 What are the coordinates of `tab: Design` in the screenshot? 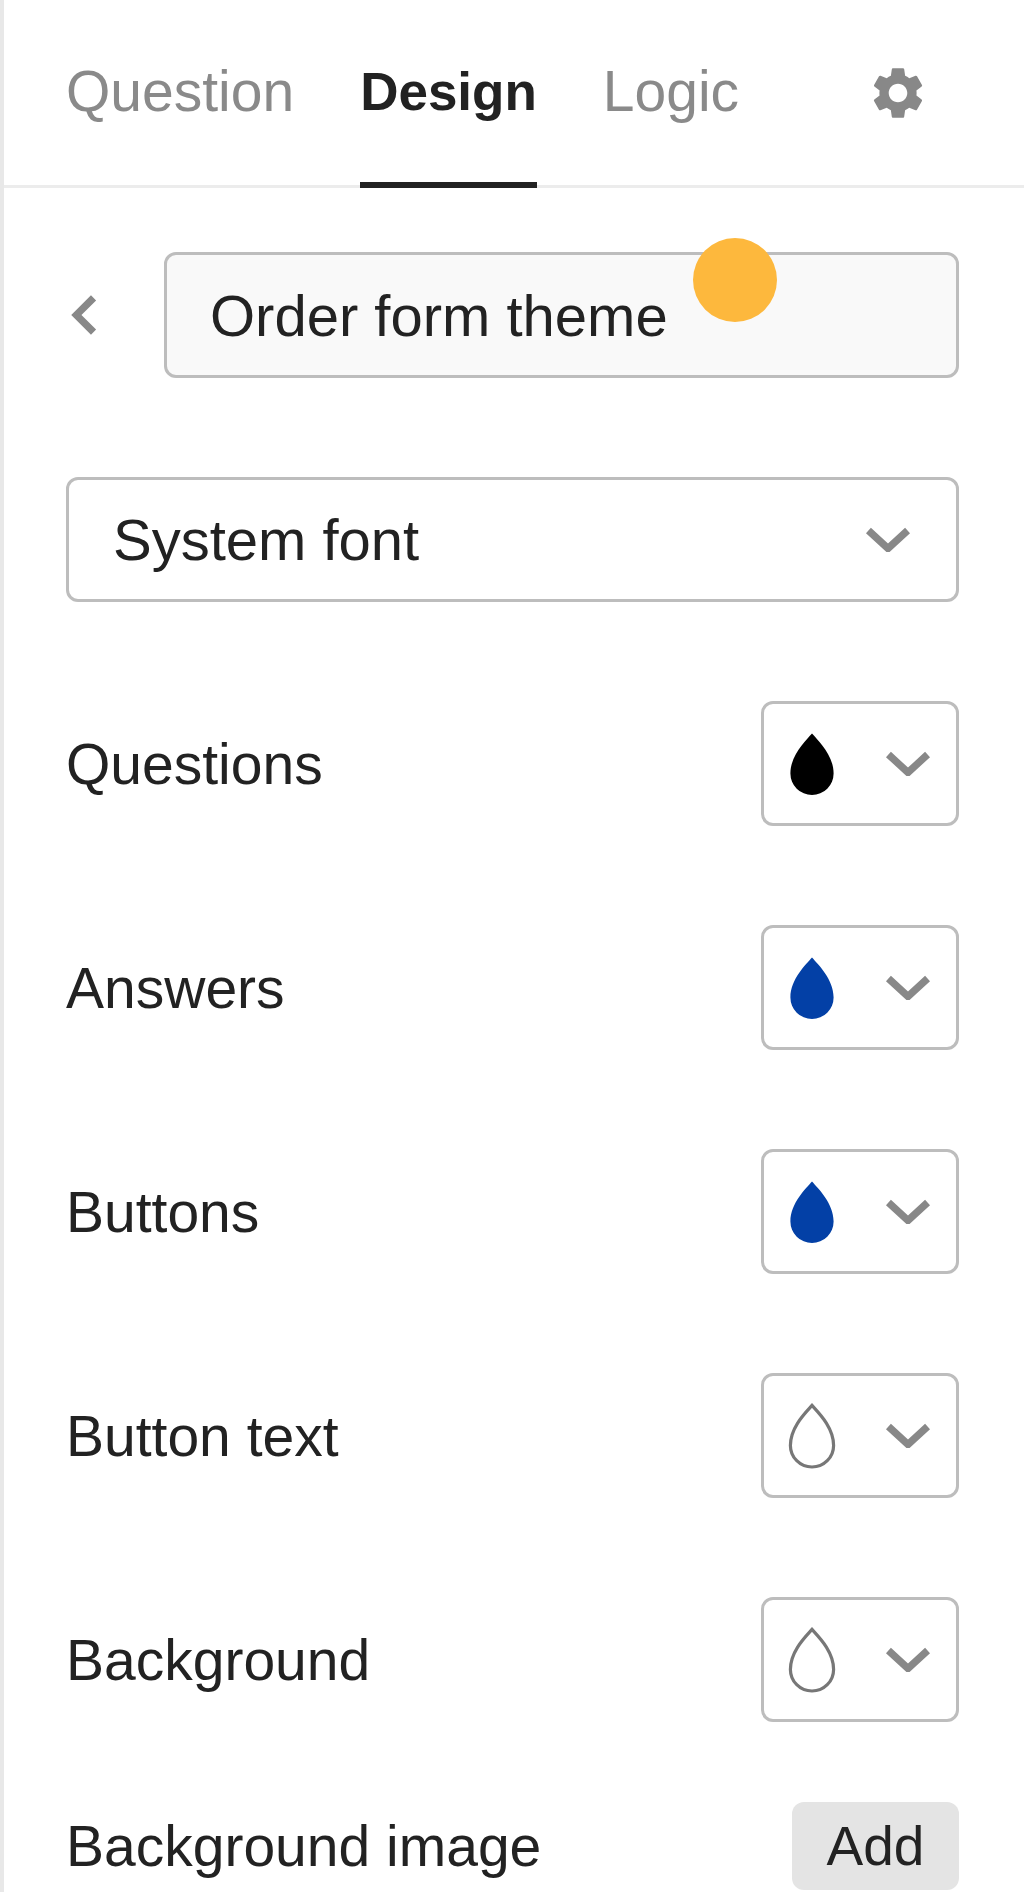 It's located at (448, 94).